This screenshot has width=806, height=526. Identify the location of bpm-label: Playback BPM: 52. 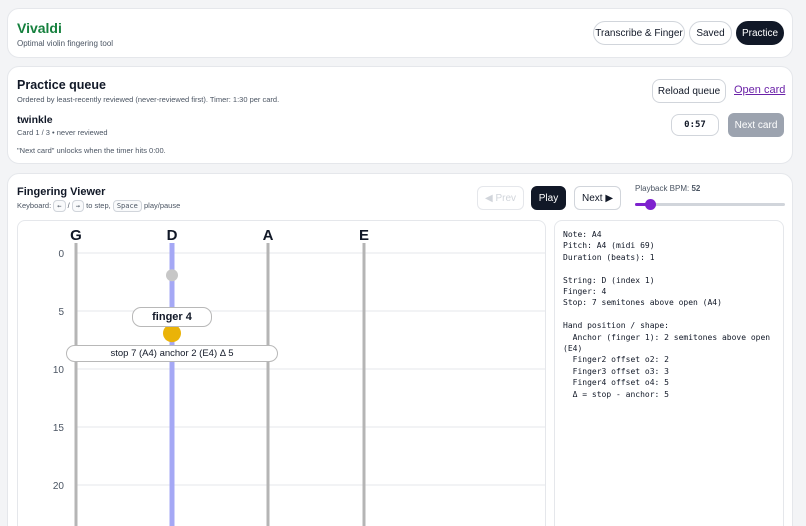
(667, 188).